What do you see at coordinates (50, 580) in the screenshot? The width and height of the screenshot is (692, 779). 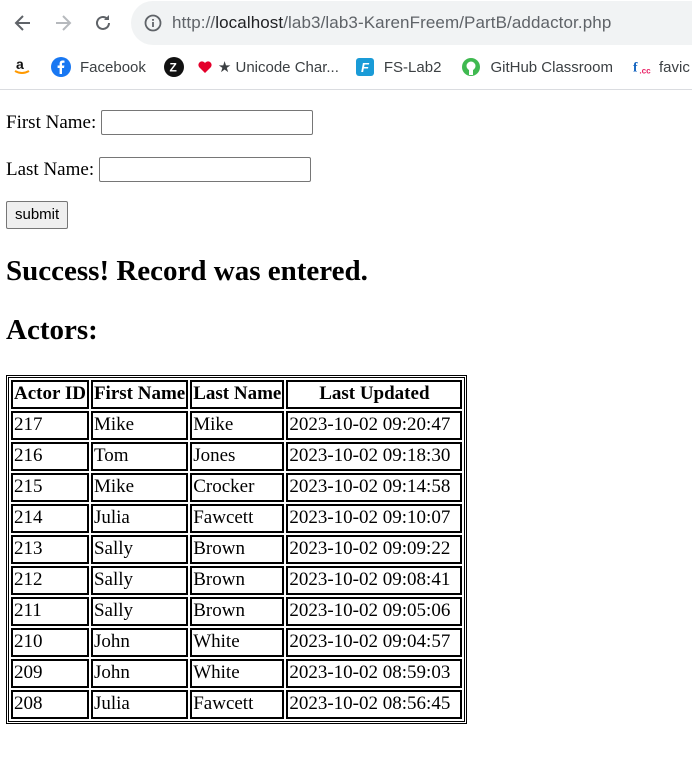 I see `cell-actor-id: 212` at bounding box center [50, 580].